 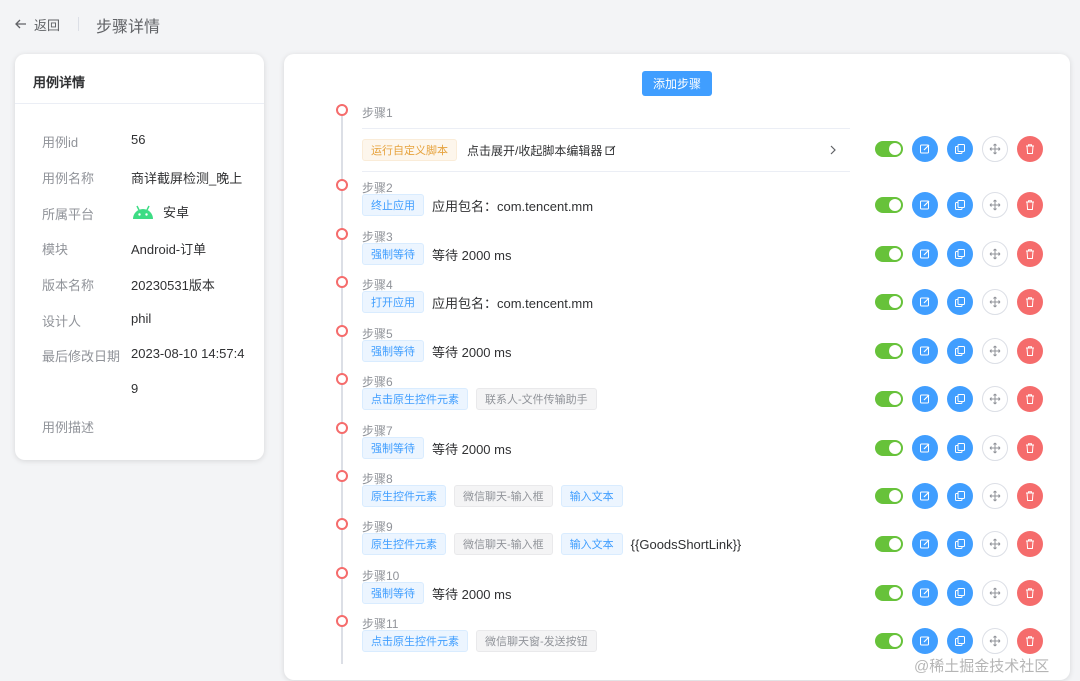 I want to click on external-edit-icon, so click(x=610, y=150).